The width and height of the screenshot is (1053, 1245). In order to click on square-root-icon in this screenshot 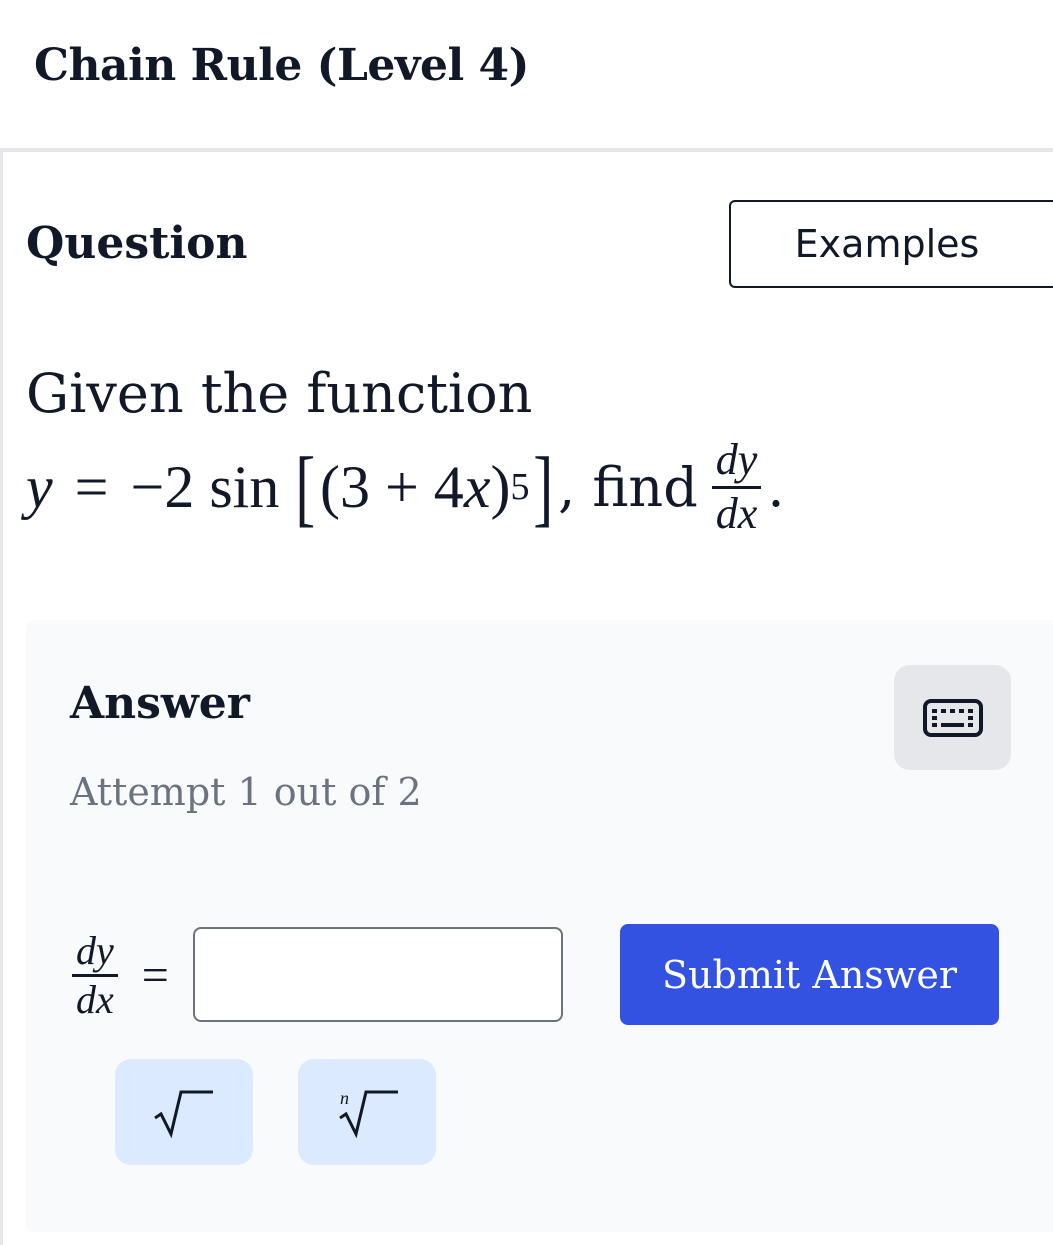, I will do `click(183, 1114)`.